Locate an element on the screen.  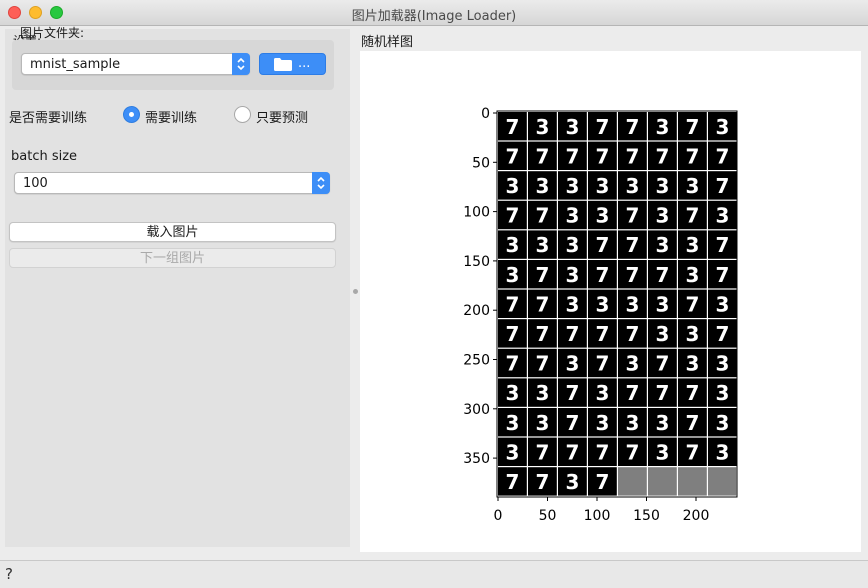
help-icon: ? is located at coordinates (9, 574).